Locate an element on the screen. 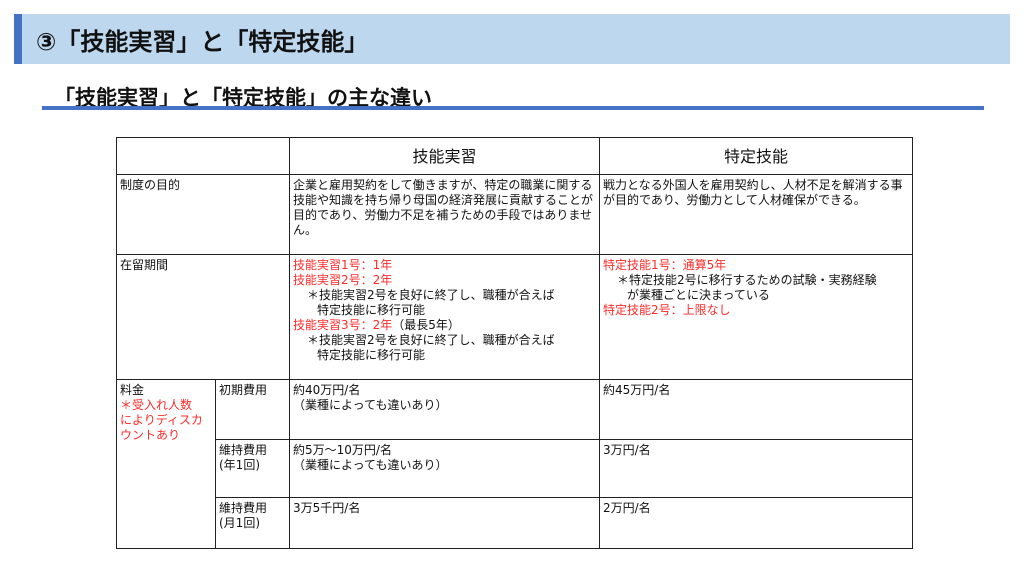 Image resolution: width=1024 pixels, height=576 pixels. page-title: ③「技能実習」と「特定技能」 is located at coordinates (202, 42).